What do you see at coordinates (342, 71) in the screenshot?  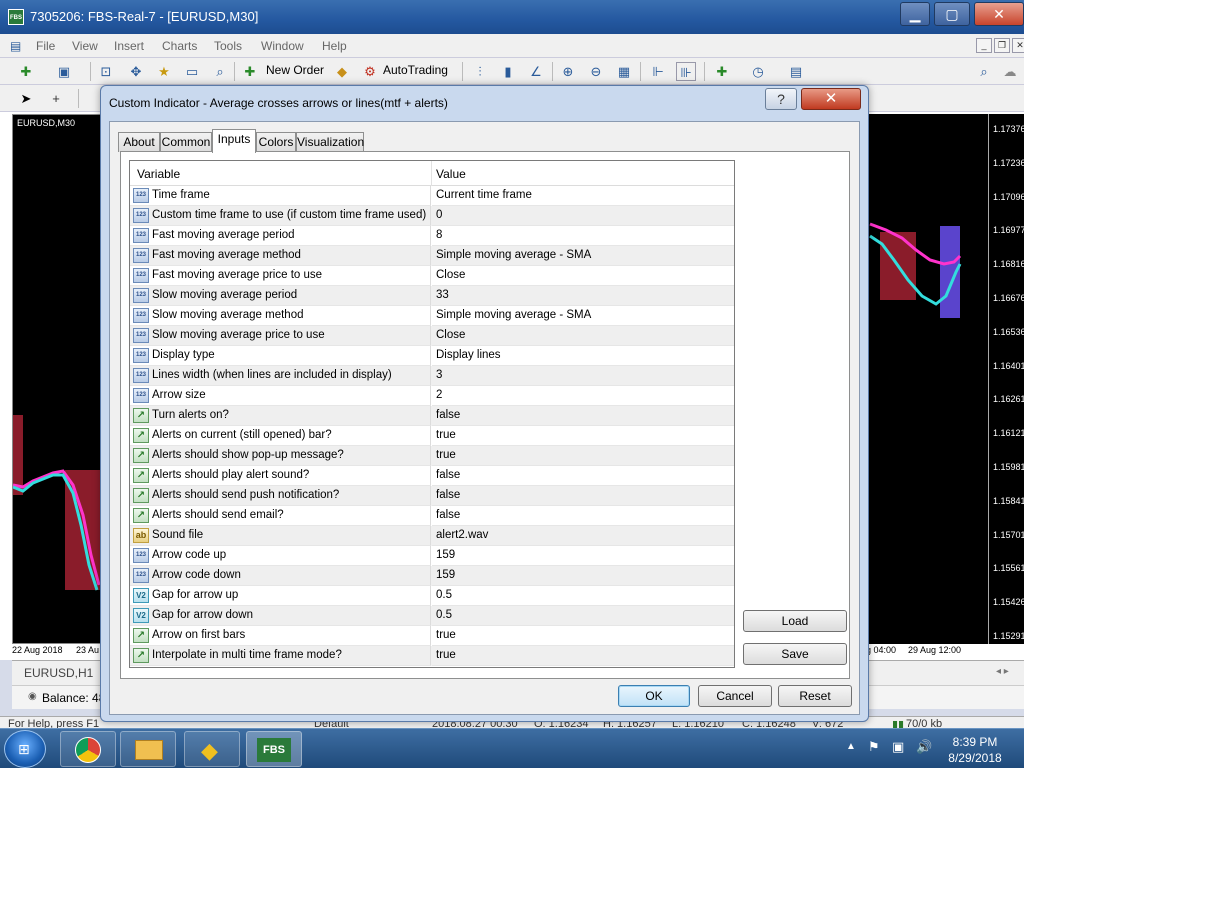 I see `metaeditor-icon: ◆` at bounding box center [342, 71].